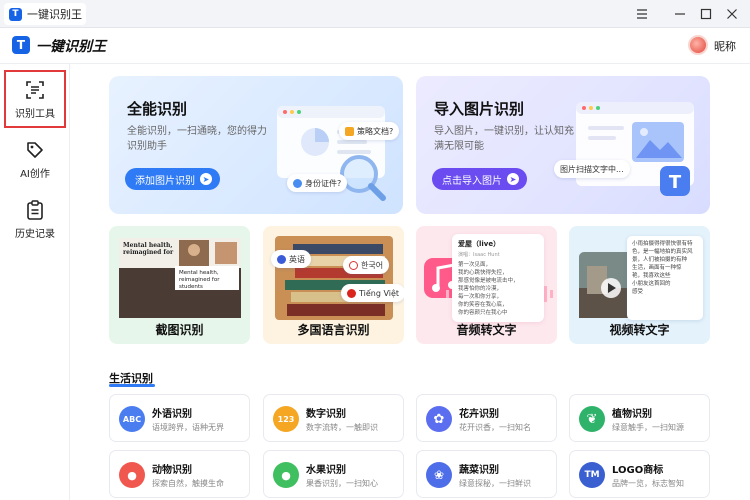 The height and width of the screenshot is (500, 750). What do you see at coordinates (472, 181) in the screenshot?
I see `button-label: 点击导入图片` at bounding box center [472, 181].